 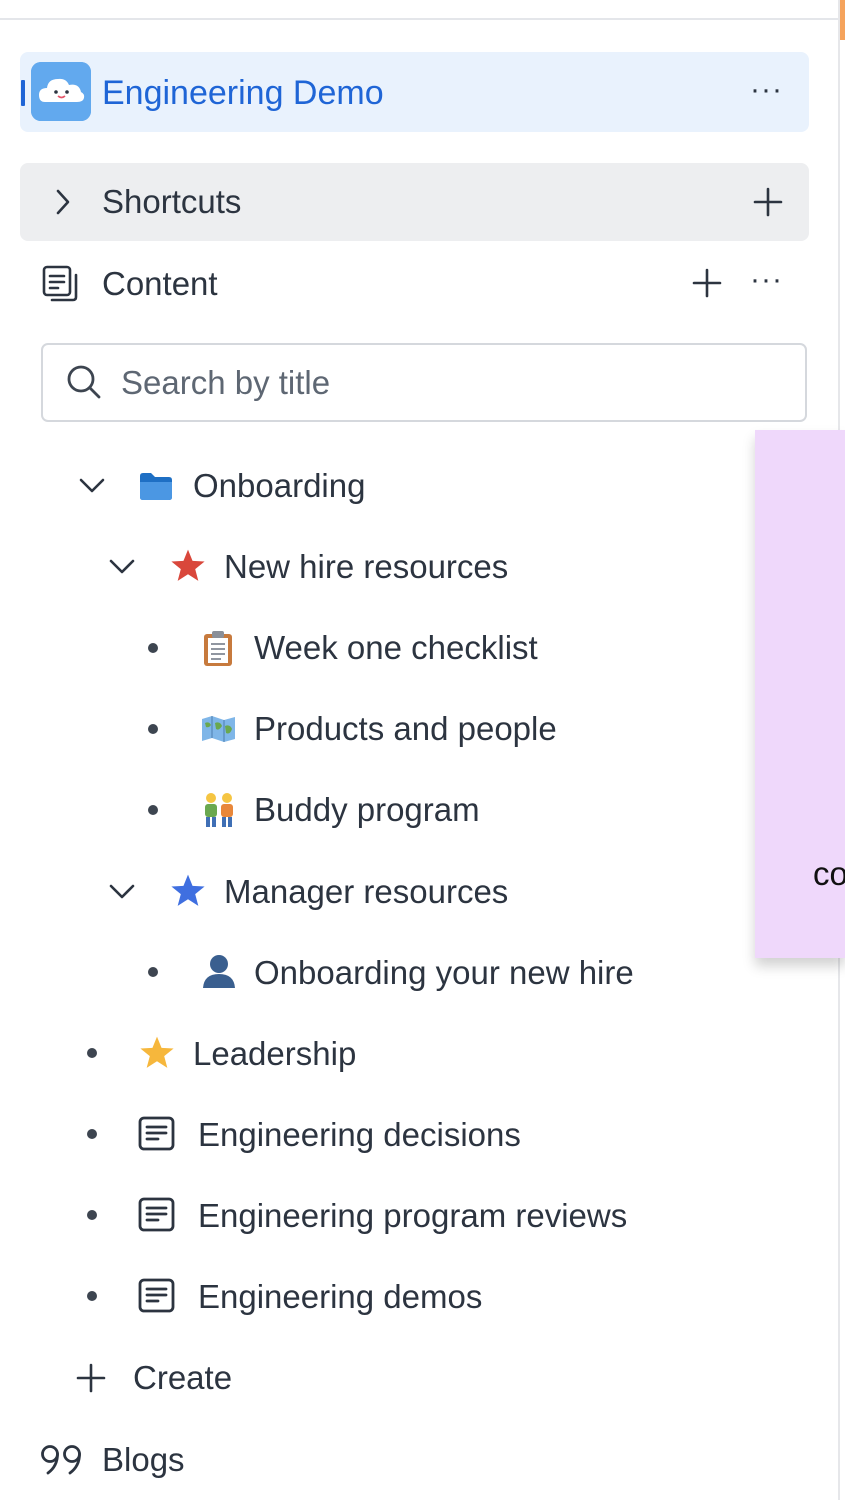 I want to click on world-map-icon, so click(x=218, y=729).